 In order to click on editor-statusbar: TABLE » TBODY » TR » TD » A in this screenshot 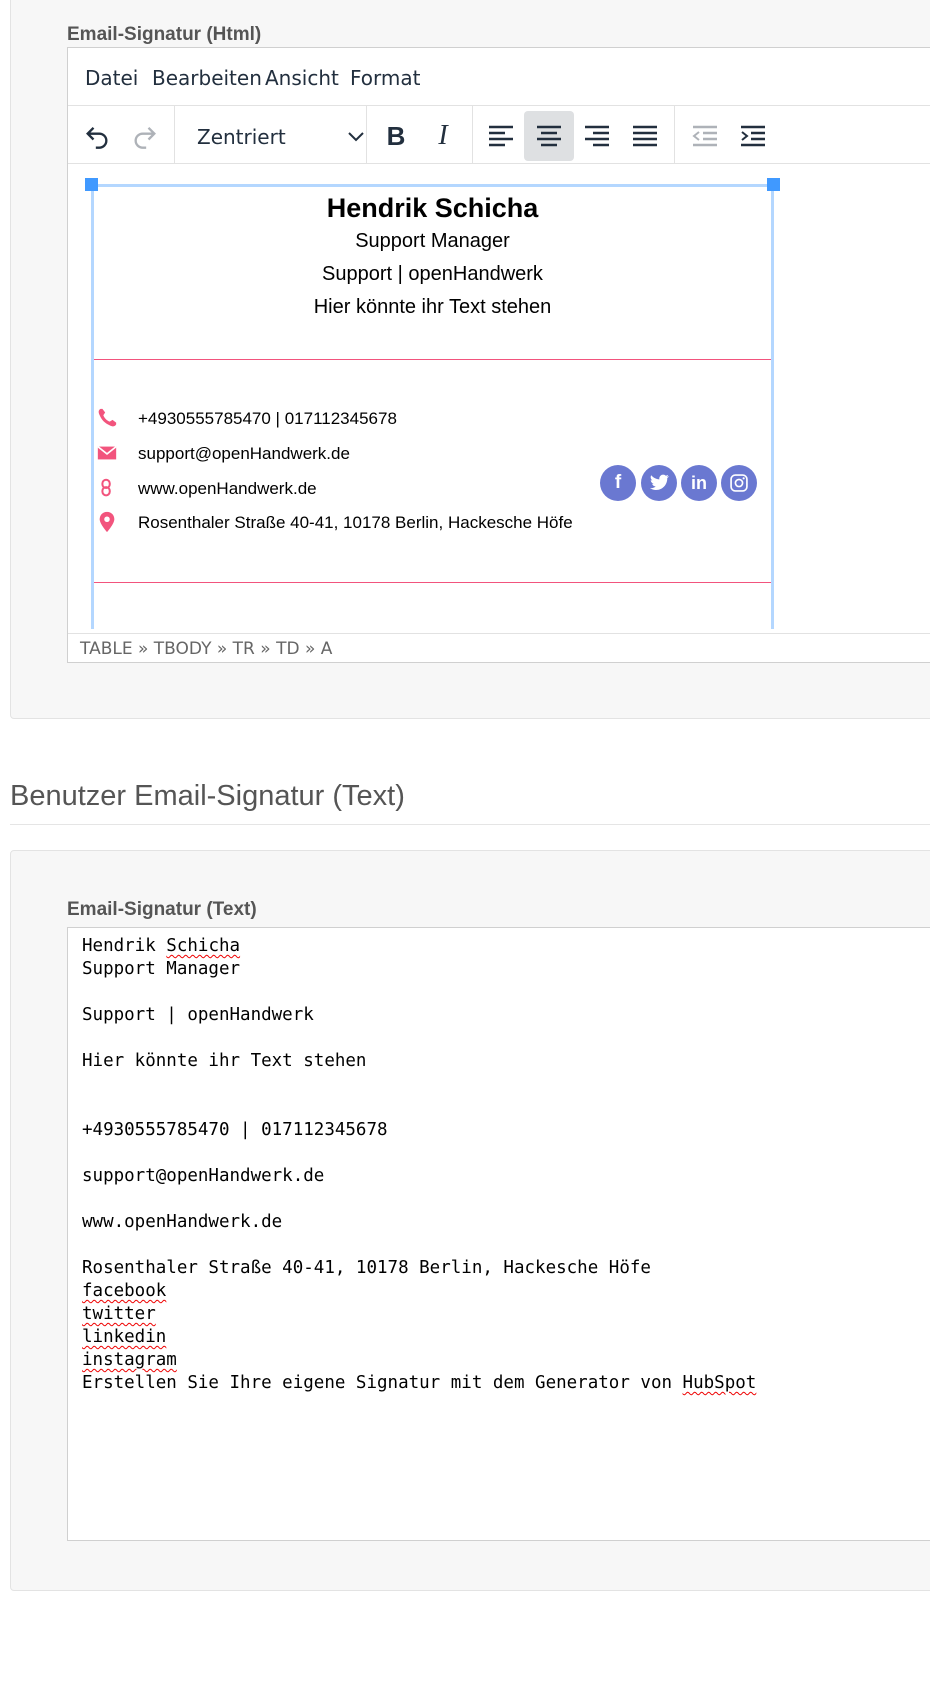, I will do `click(499, 647)`.